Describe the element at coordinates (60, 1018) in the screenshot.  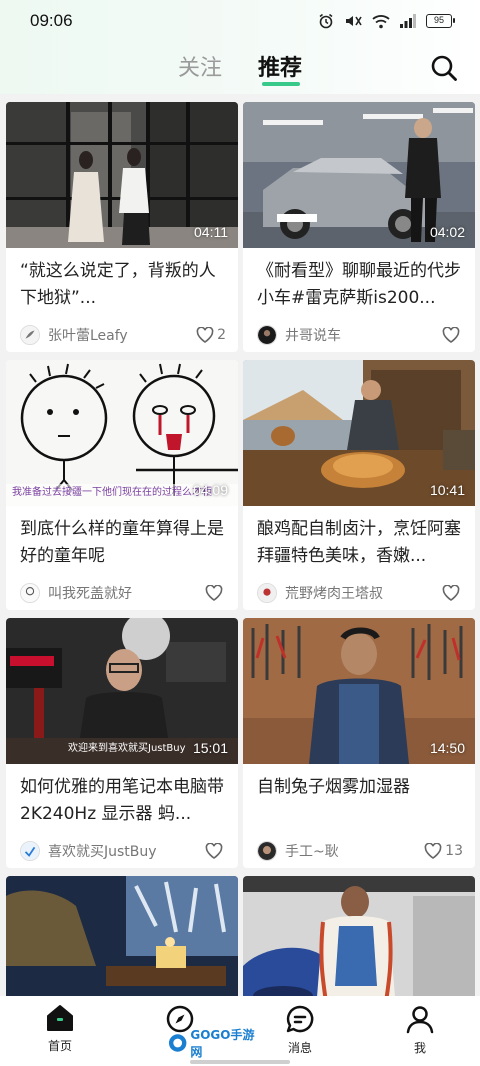
I see `home-icon` at that location.